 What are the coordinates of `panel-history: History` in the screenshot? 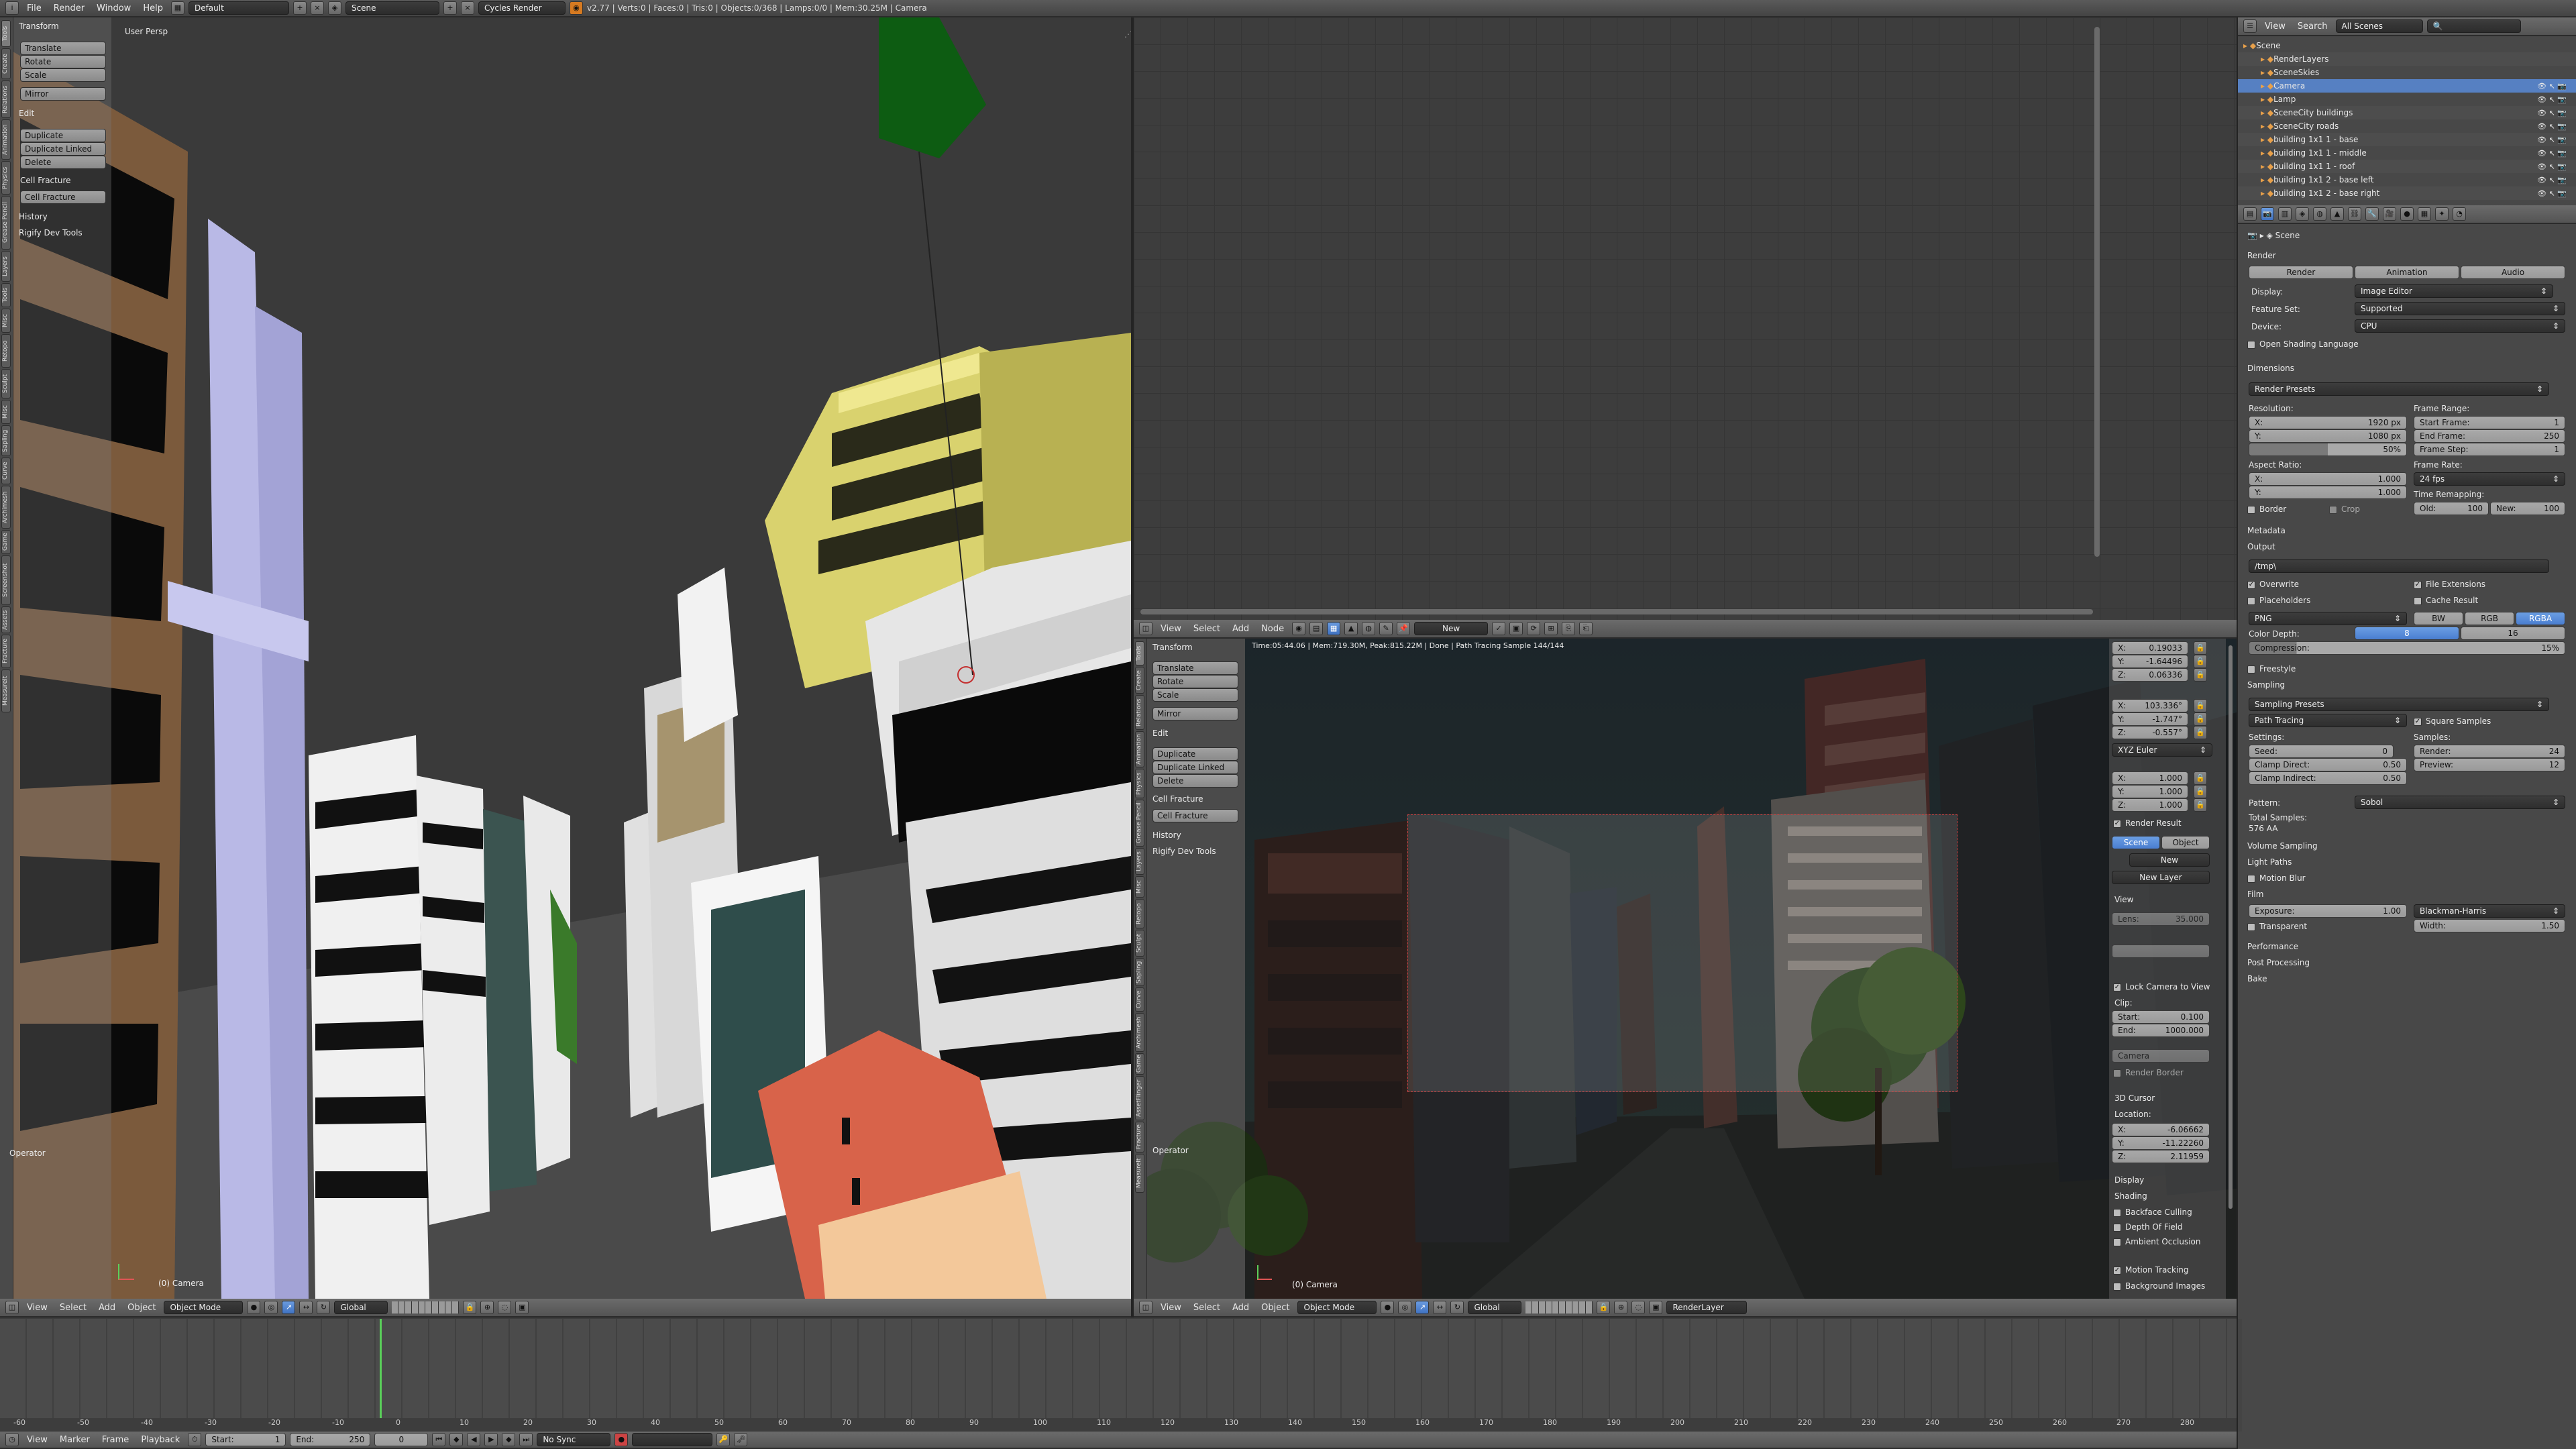 It's located at (1166, 835).